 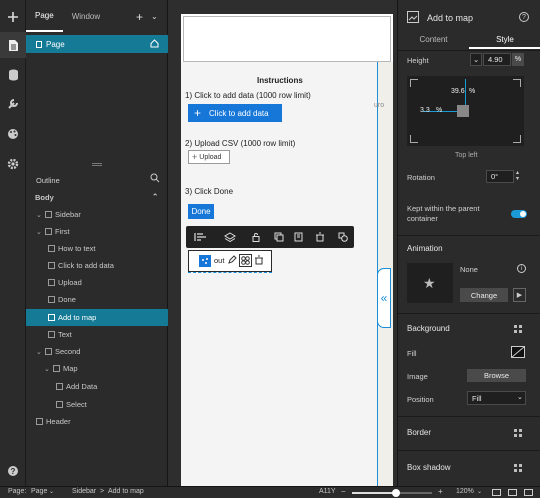 What do you see at coordinates (440, 491) in the screenshot?
I see `zoom-in-icon: +` at bounding box center [440, 491].